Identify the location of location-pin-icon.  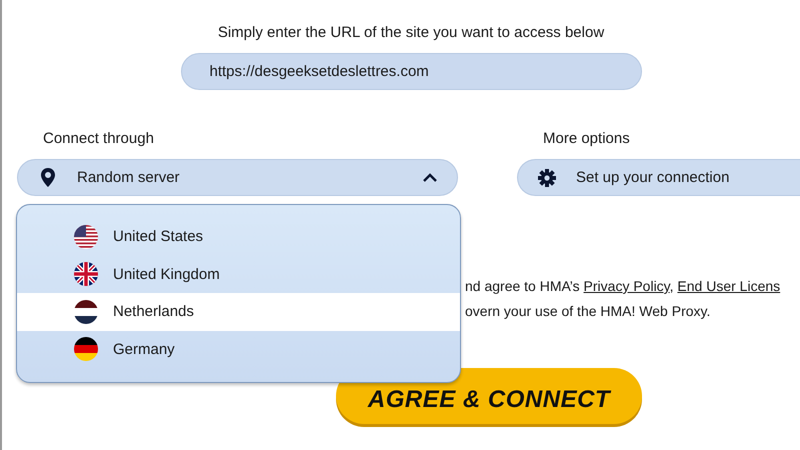
(48, 177).